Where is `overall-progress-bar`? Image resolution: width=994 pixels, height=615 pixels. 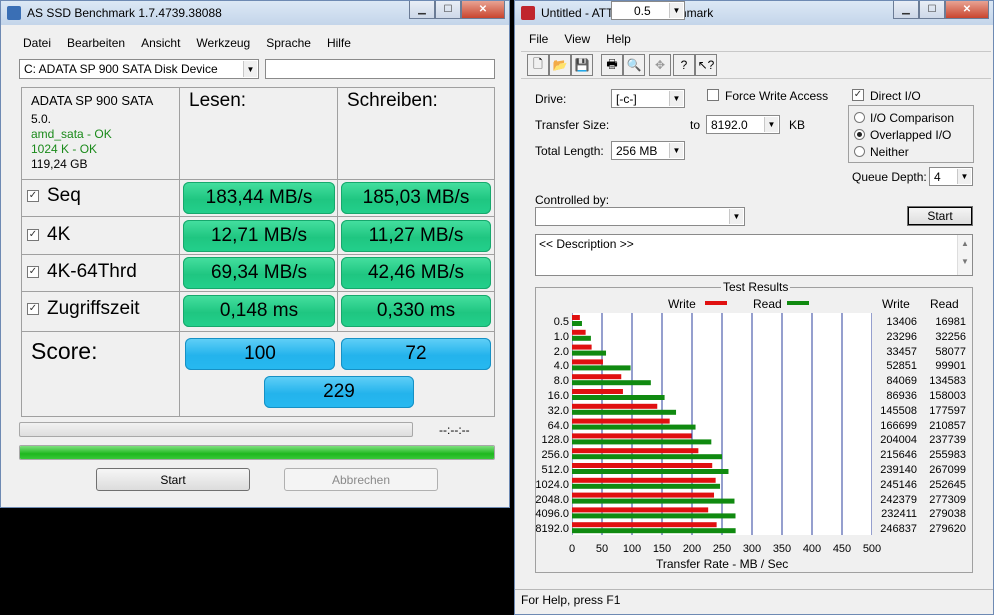
overall-progress-bar is located at coordinates (257, 452).